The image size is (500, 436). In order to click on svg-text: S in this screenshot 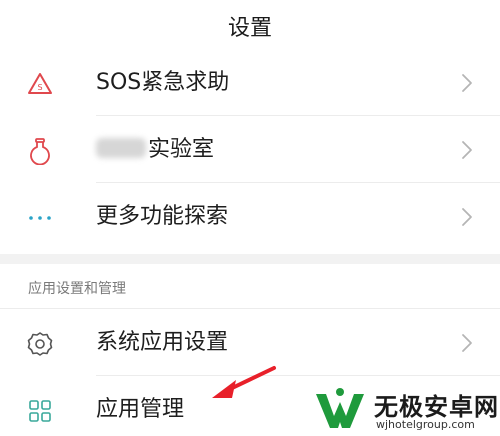, I will do `click(39, 87)`.